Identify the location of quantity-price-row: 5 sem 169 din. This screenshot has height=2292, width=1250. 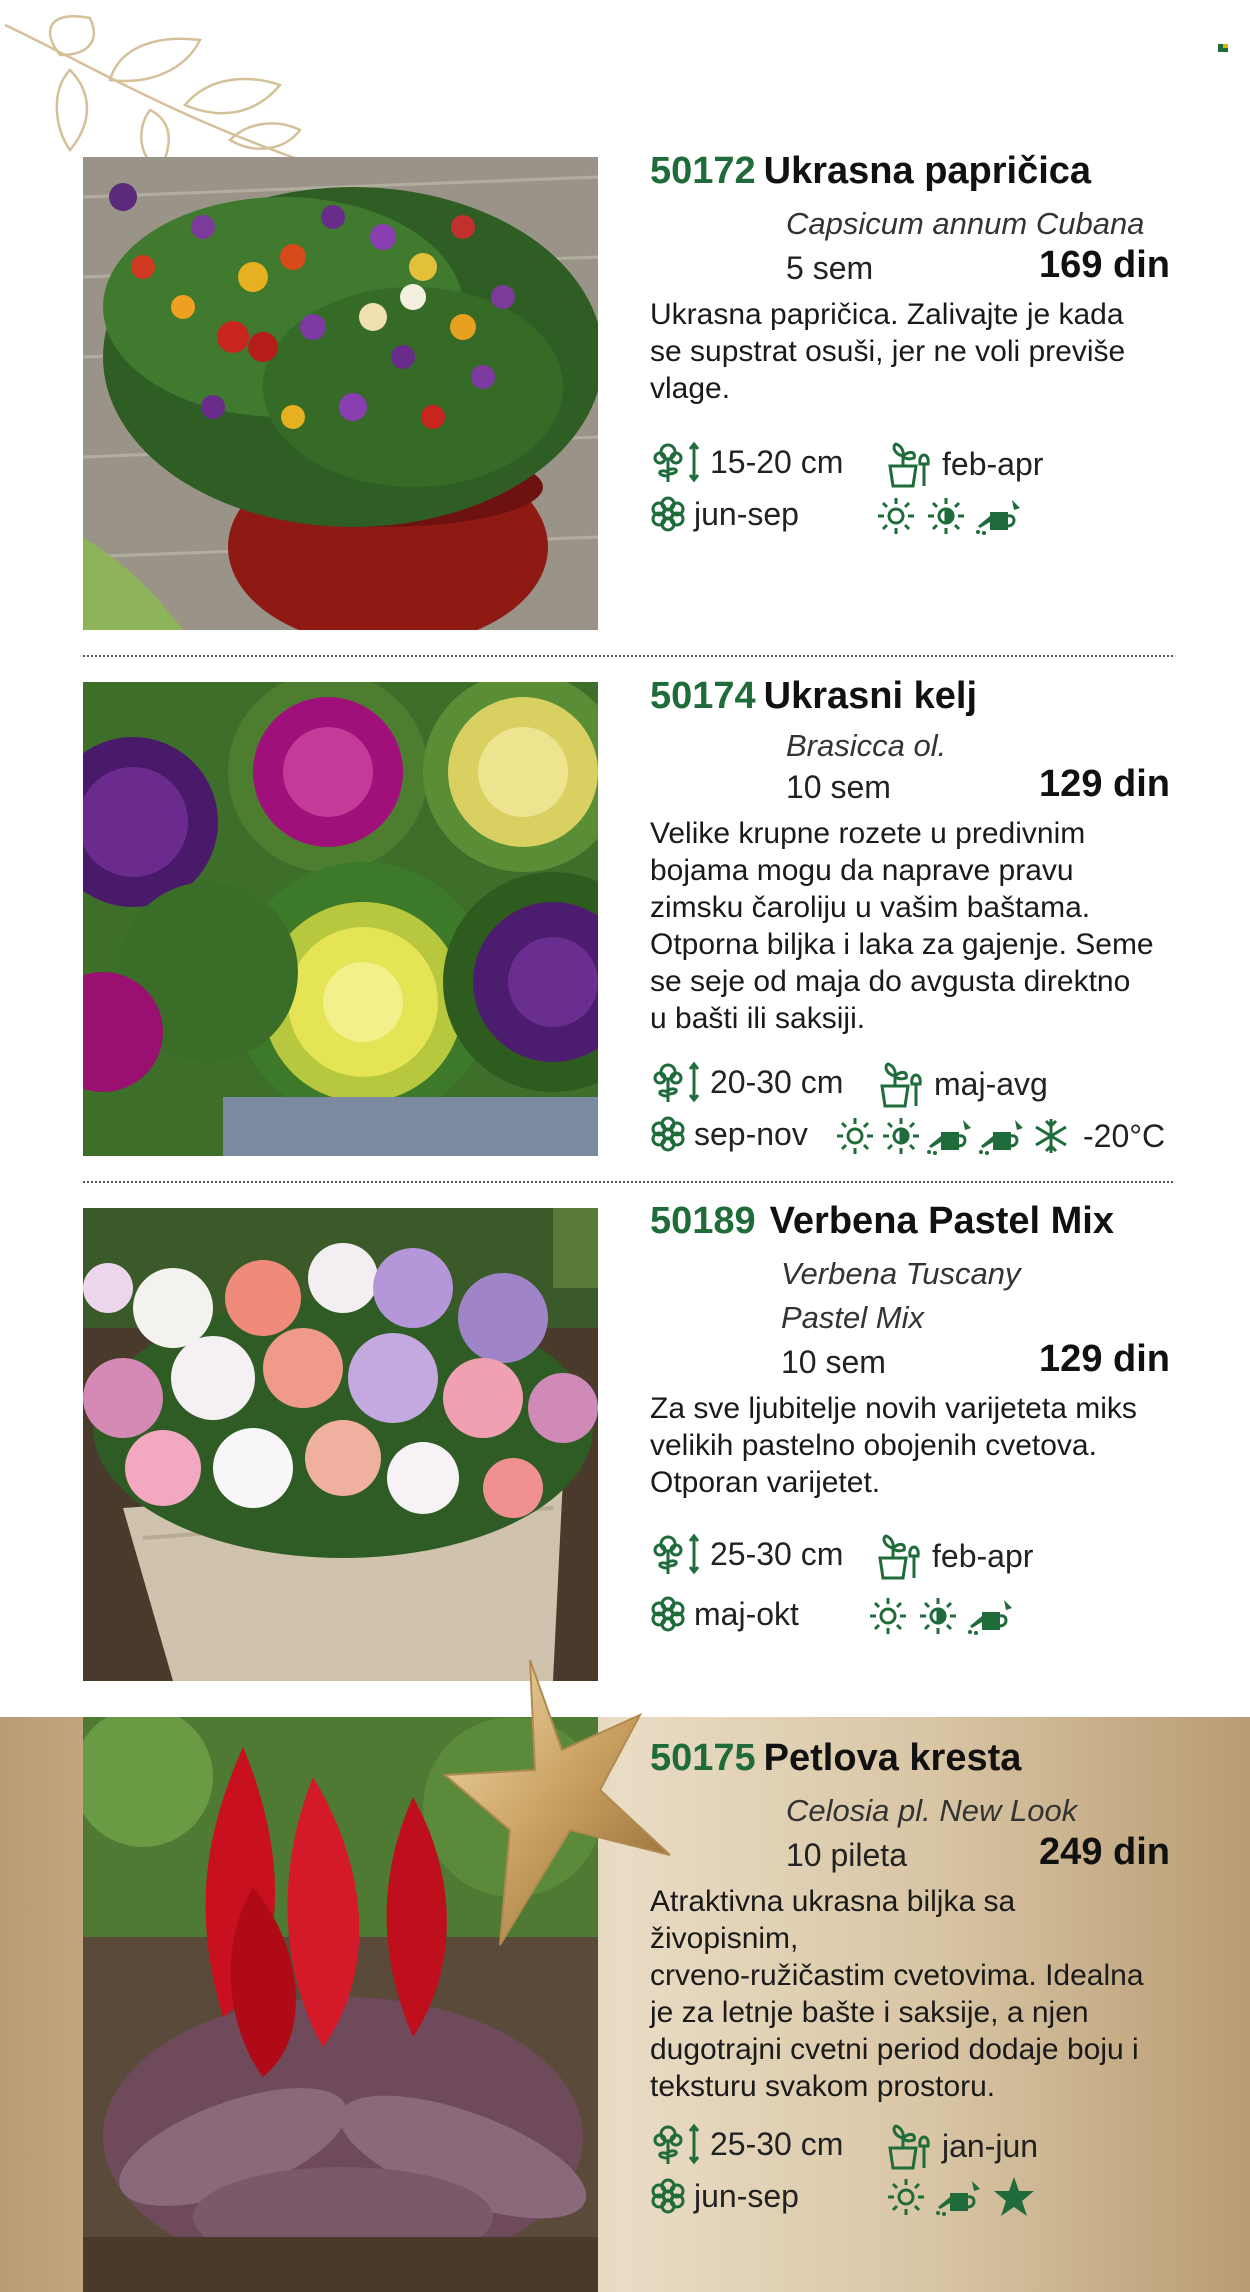
(978, 267).